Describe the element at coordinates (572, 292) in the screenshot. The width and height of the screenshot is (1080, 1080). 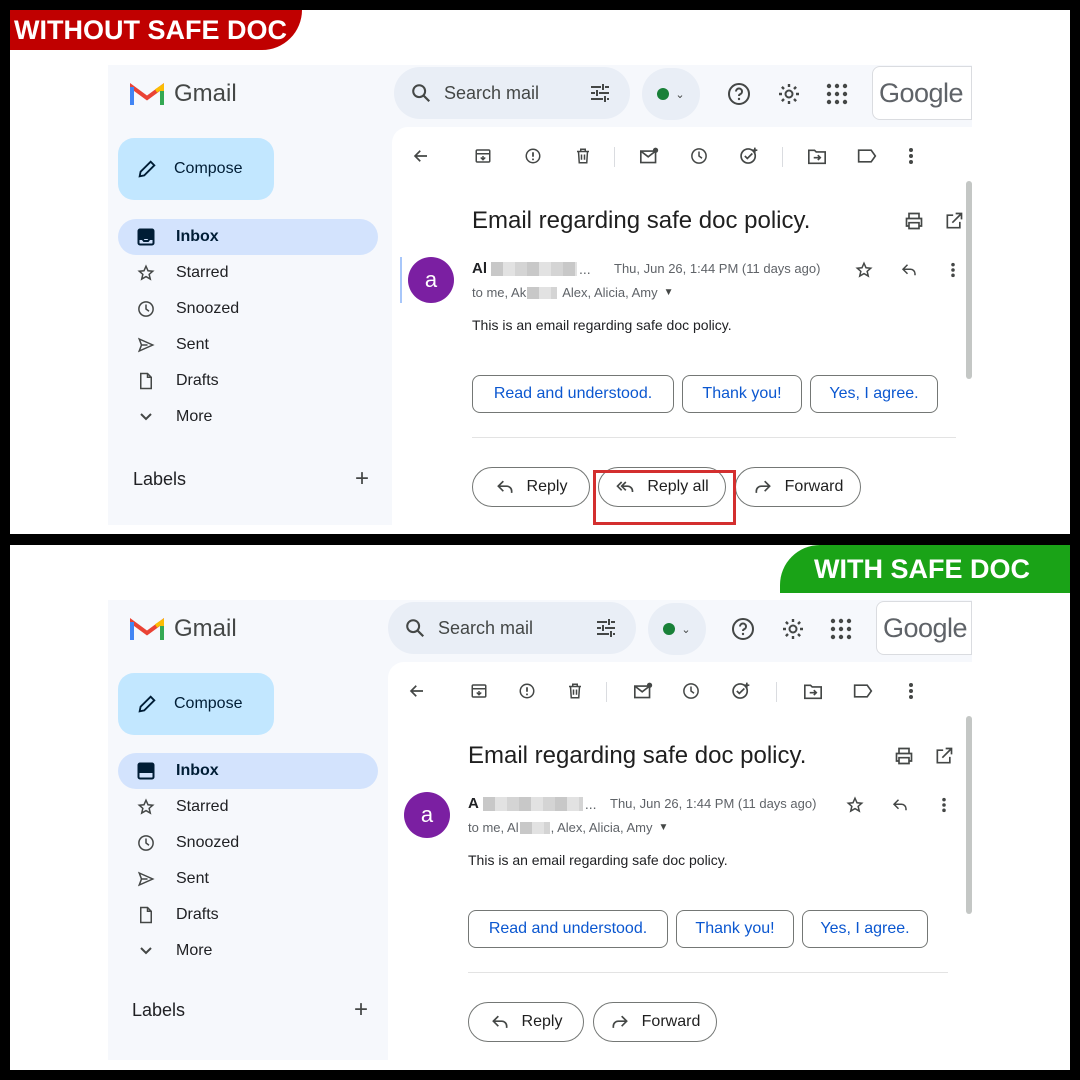
I see `recipients-line: to me, Ak Alex, Alicia, Amy ▼` at that location.